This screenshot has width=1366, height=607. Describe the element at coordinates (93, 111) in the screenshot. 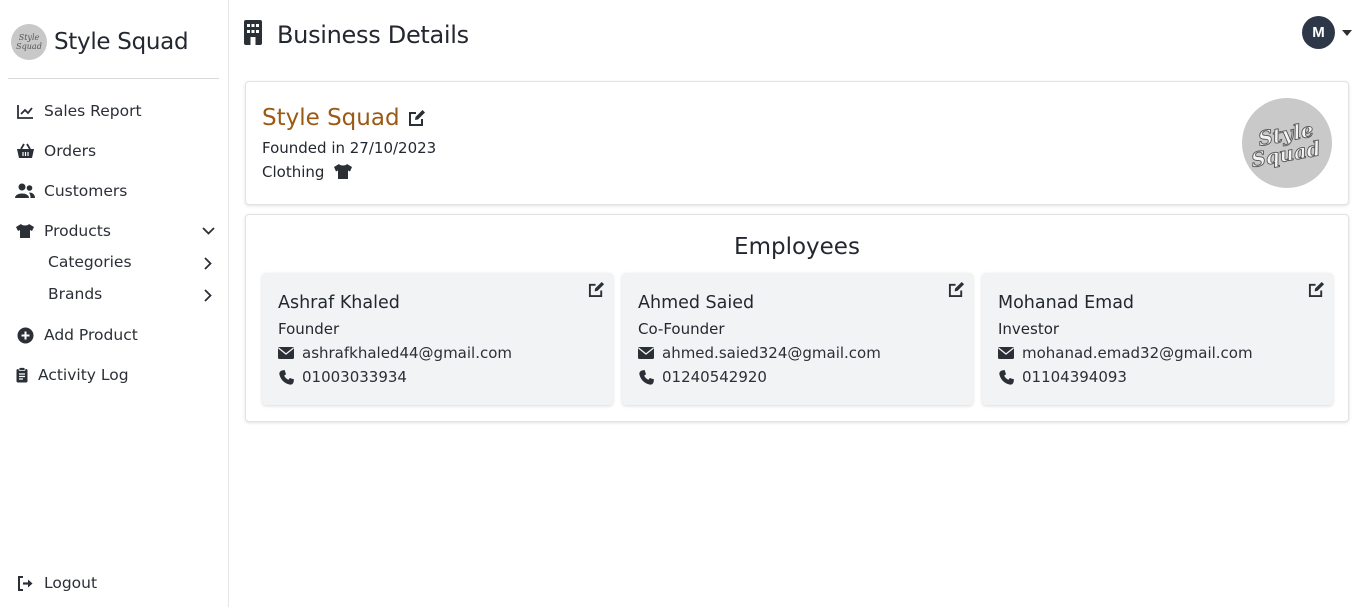

I see `sidebar-item-label: Sales Report` at that location.